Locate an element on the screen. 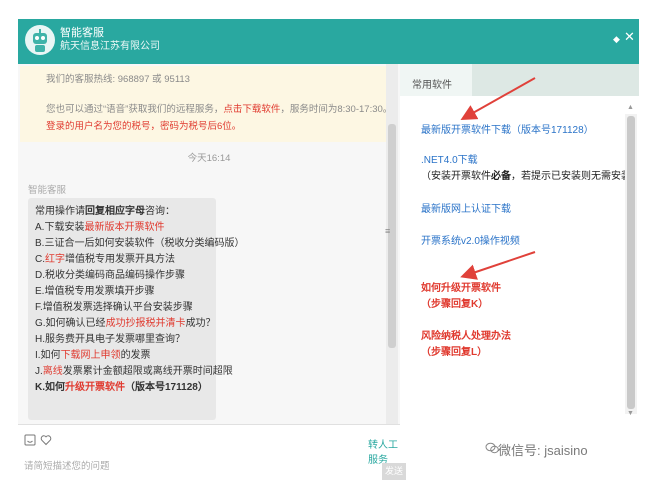  arrow-to-latest-download is located at coordinates (498, 98).